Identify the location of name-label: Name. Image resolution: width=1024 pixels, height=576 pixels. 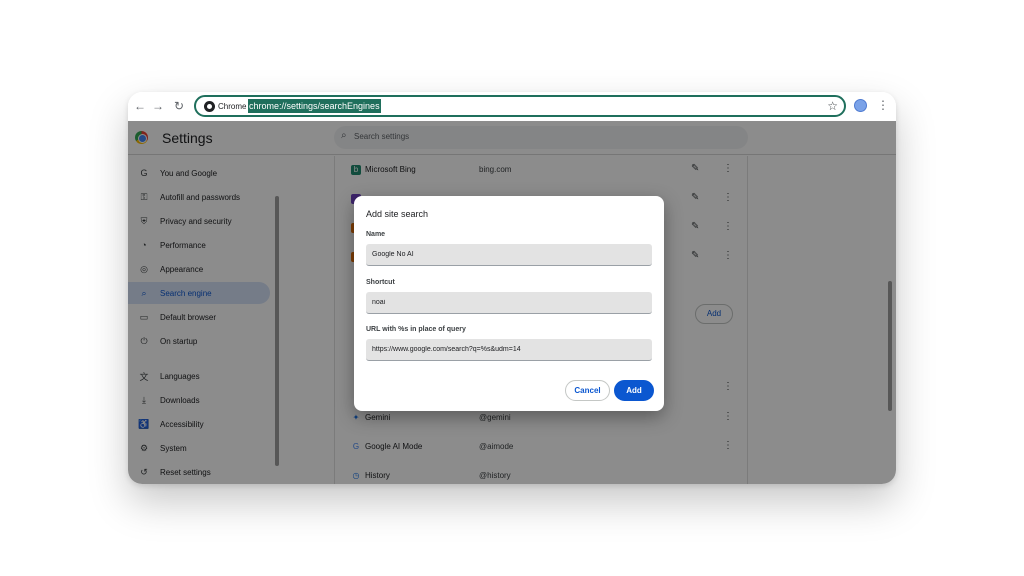
(376, 234).